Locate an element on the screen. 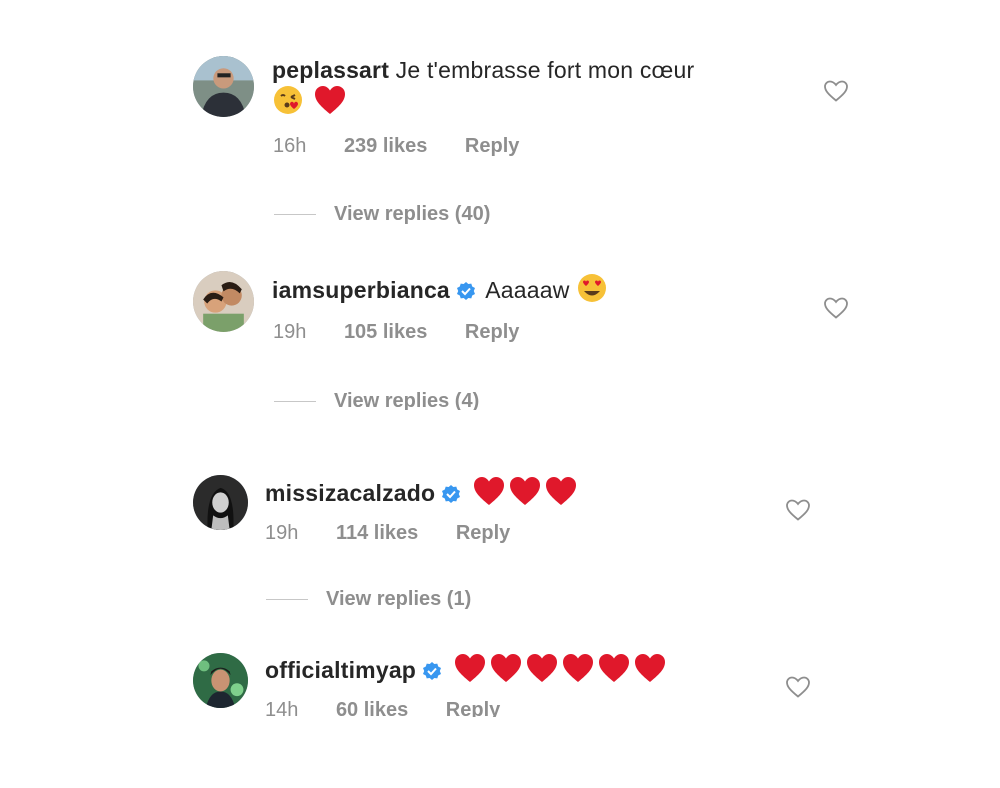  emoji-row is located at coordinates (310, 103).